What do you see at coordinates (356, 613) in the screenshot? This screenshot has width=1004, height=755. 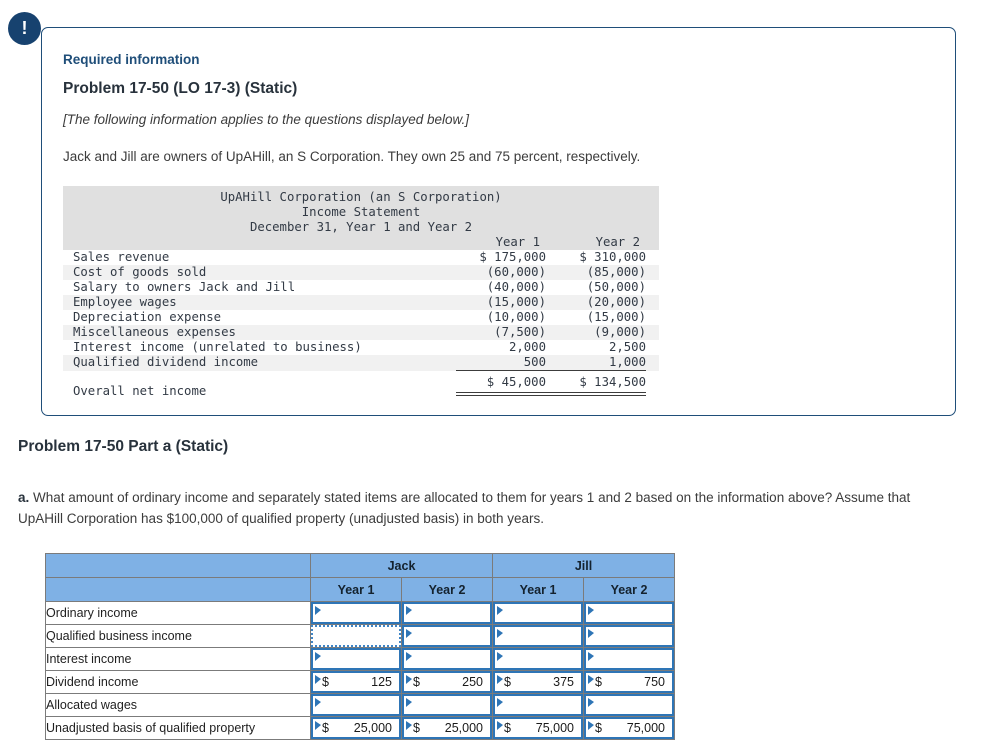 I see `input-cell-ordinary-income-jack-y1` at bounding box center [356, 613].